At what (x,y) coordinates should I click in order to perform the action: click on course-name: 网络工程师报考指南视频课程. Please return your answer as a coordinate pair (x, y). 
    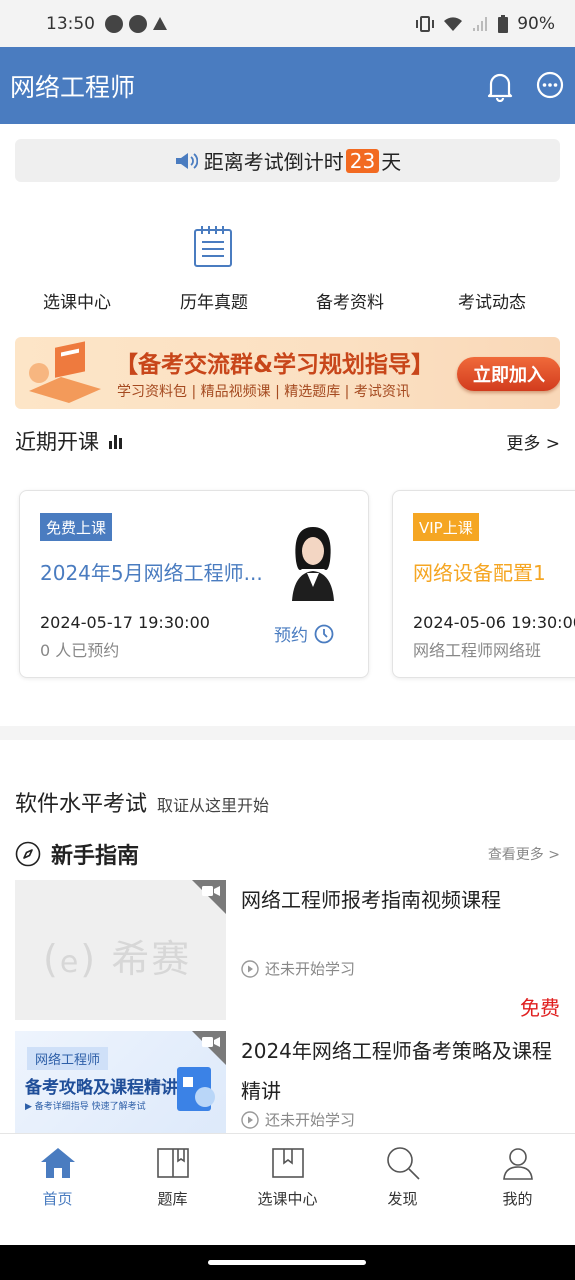
    Looking at the image, I should click on (371, 900).